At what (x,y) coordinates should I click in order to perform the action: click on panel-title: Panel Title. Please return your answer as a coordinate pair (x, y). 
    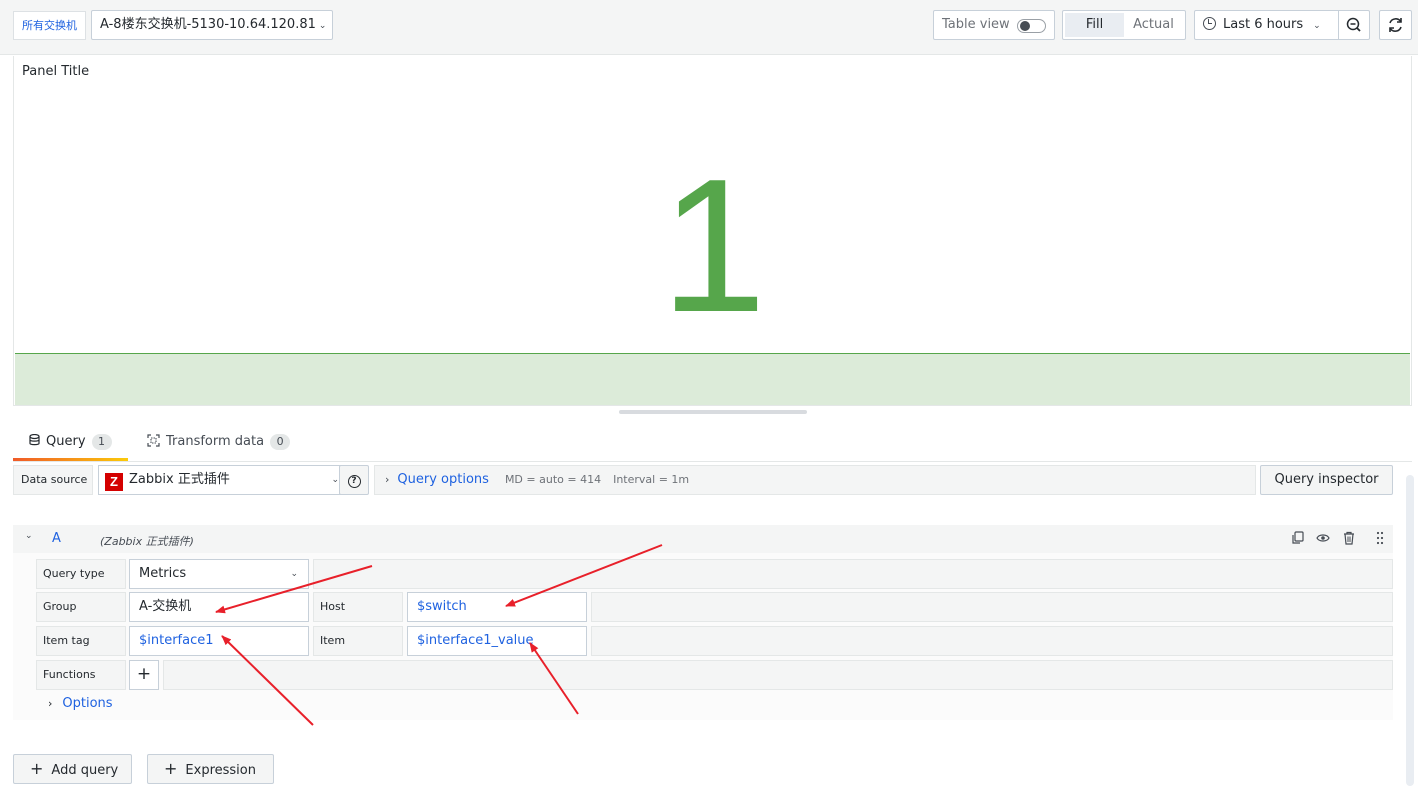
    Looking at the image, I should click on (55, 71).